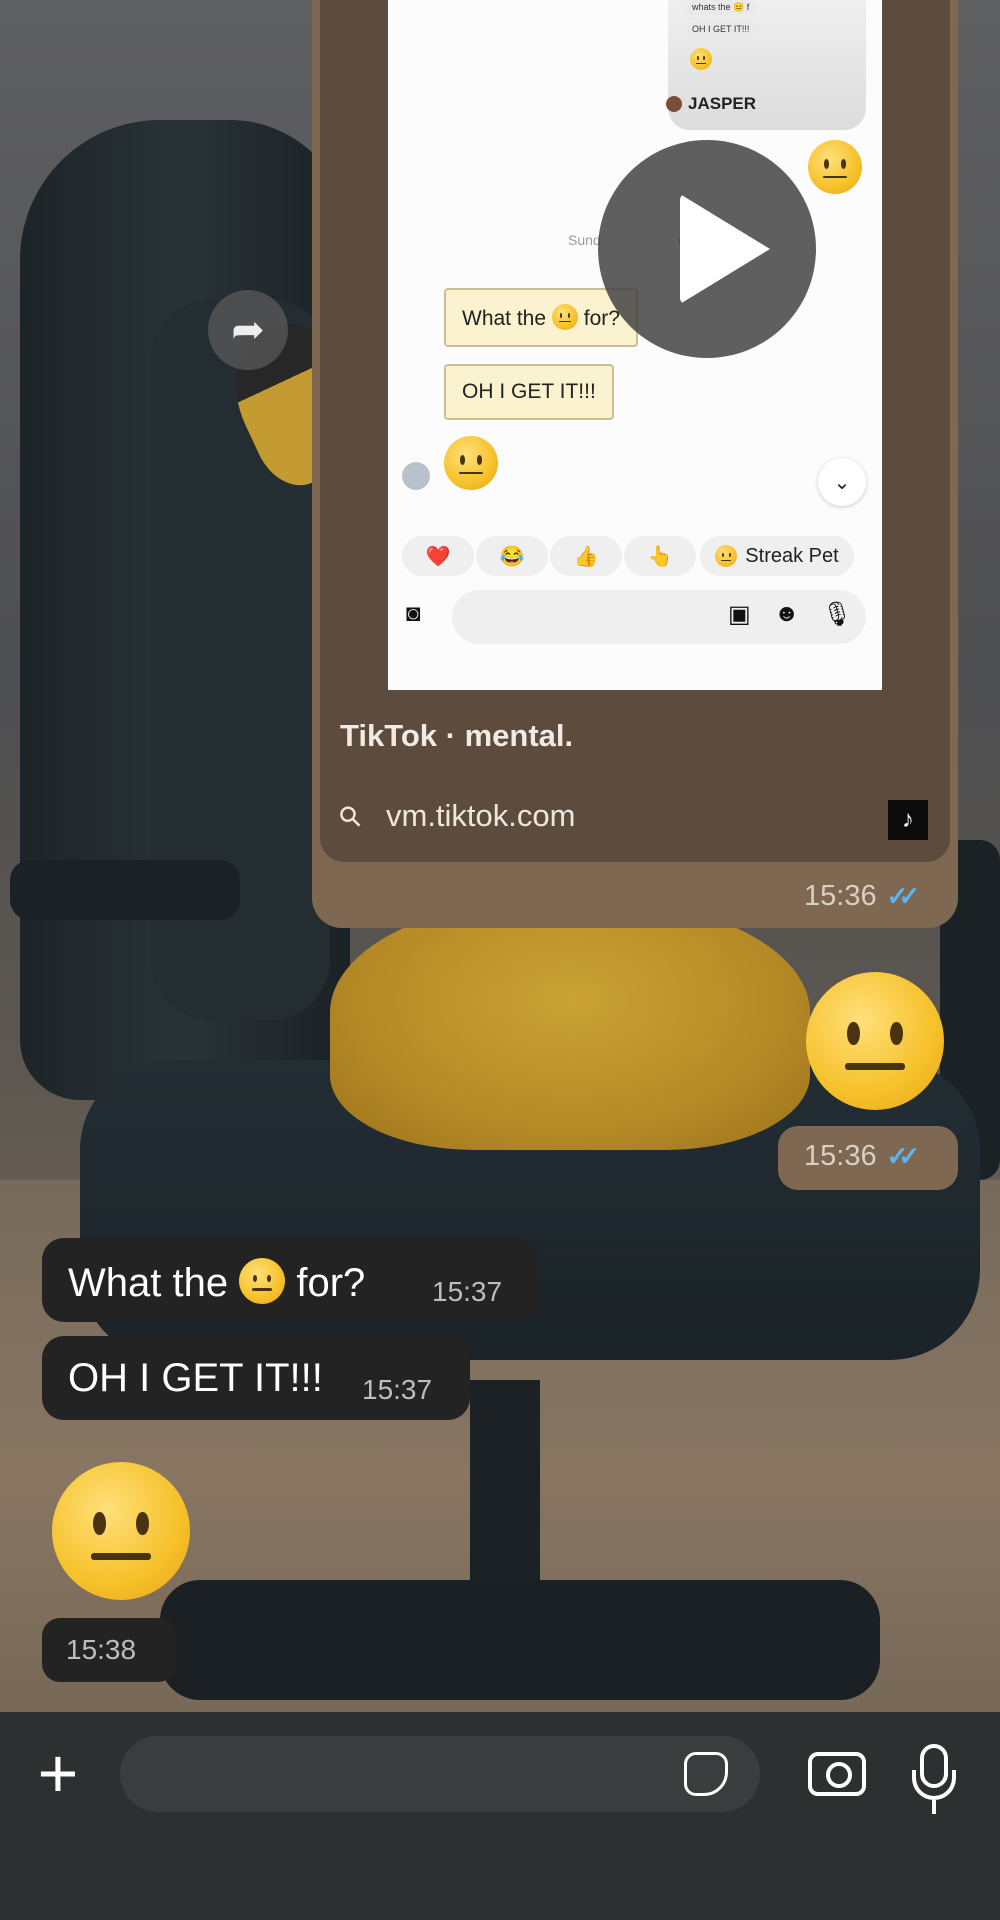  I want to click on sticker-text: for?, so click(601, 318).